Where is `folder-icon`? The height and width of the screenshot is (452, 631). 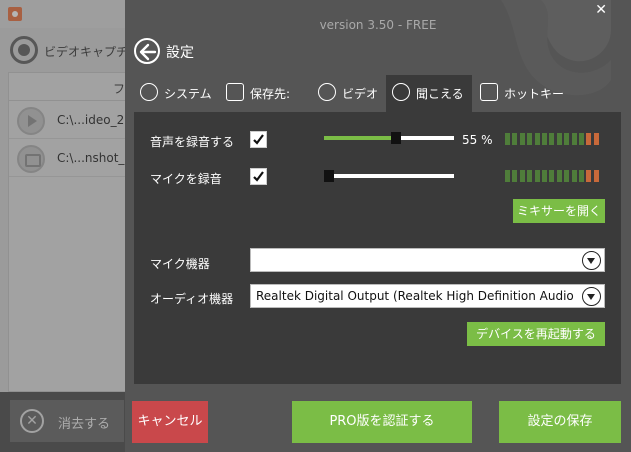
folder-icon is located at coordinates (235, 92).